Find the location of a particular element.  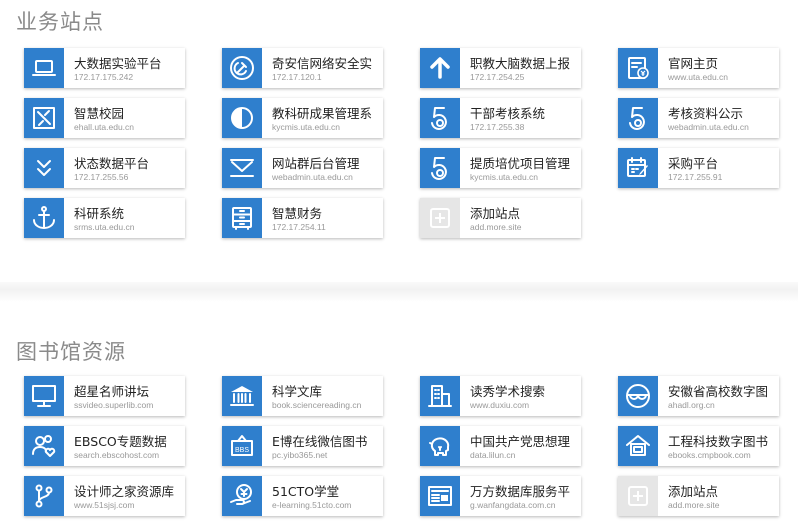

site-url: ahadl.org.cn is located at coordinates (691, 405).